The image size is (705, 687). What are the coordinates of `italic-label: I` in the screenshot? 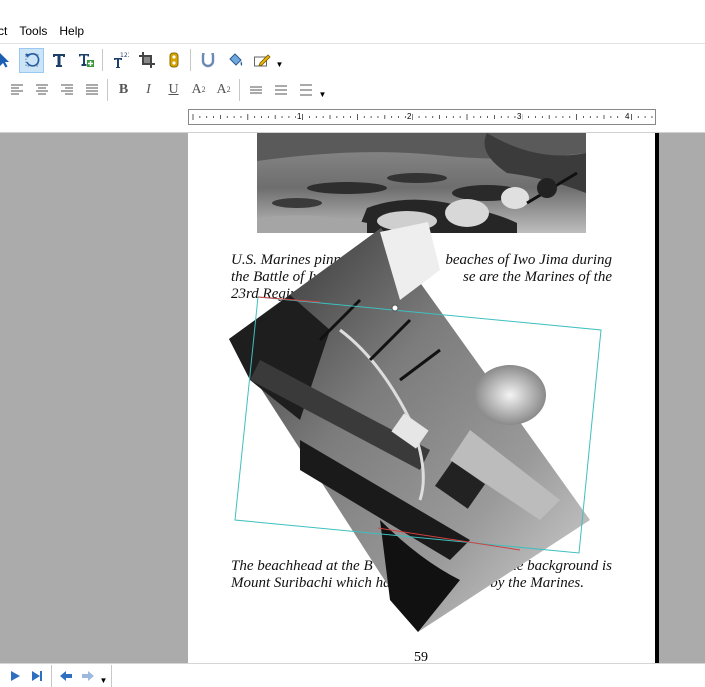 It's located at (148, 89).